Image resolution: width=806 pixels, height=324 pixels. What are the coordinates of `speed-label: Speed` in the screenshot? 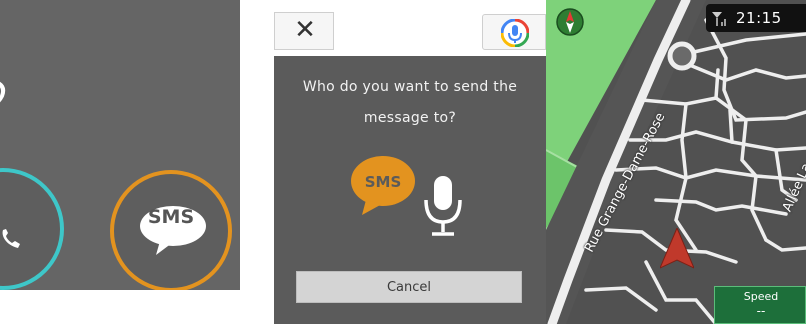 It's located at (761, 296).